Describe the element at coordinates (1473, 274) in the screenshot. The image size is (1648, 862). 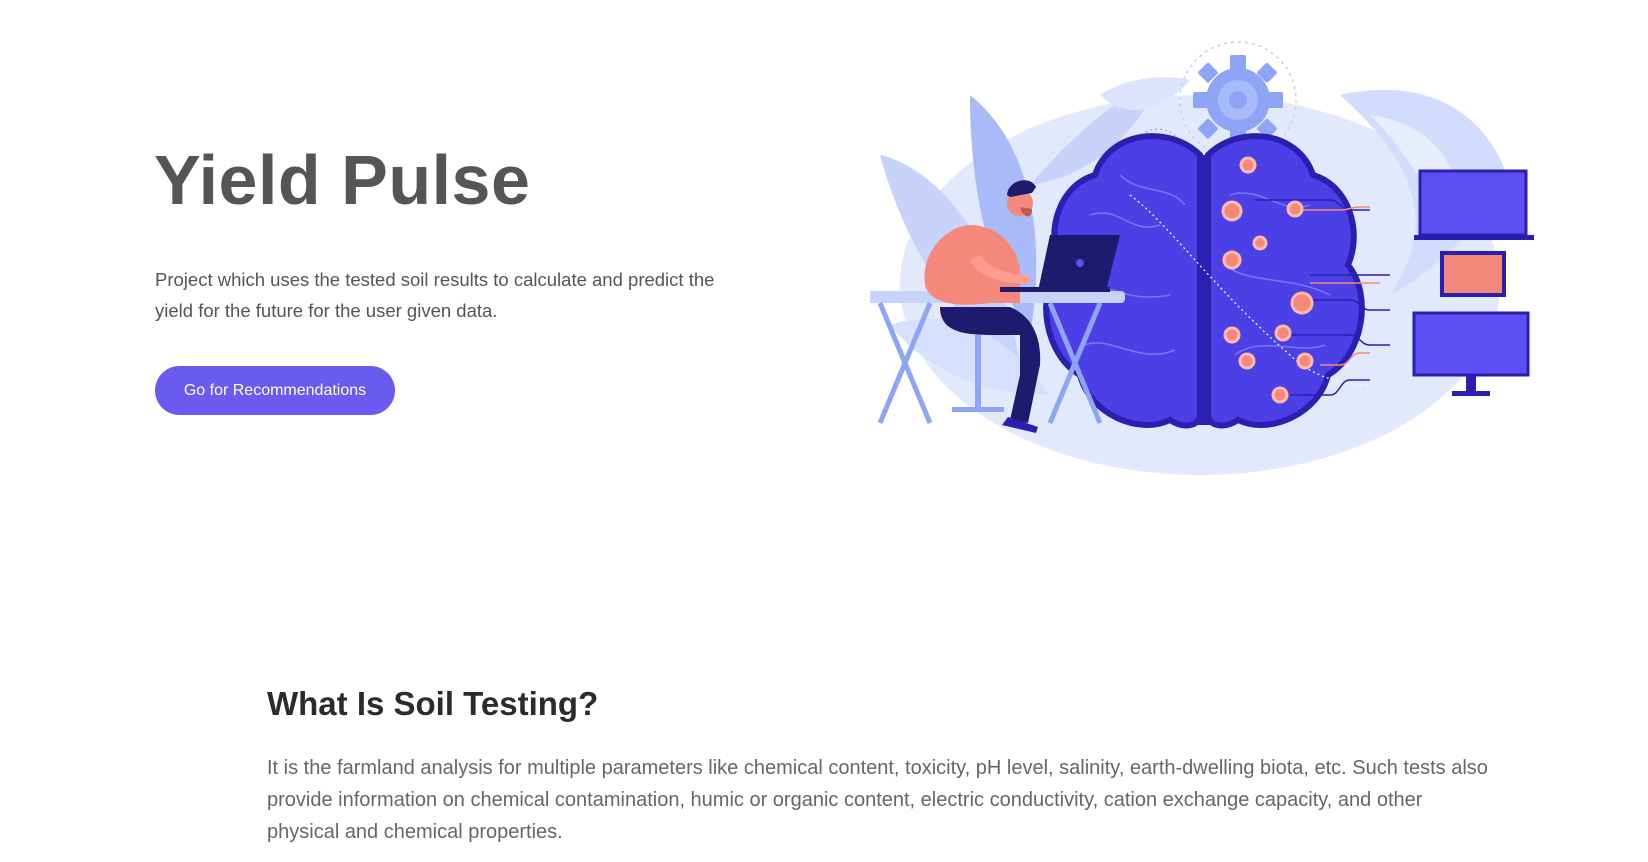
I see `tablet-icon` at that location.